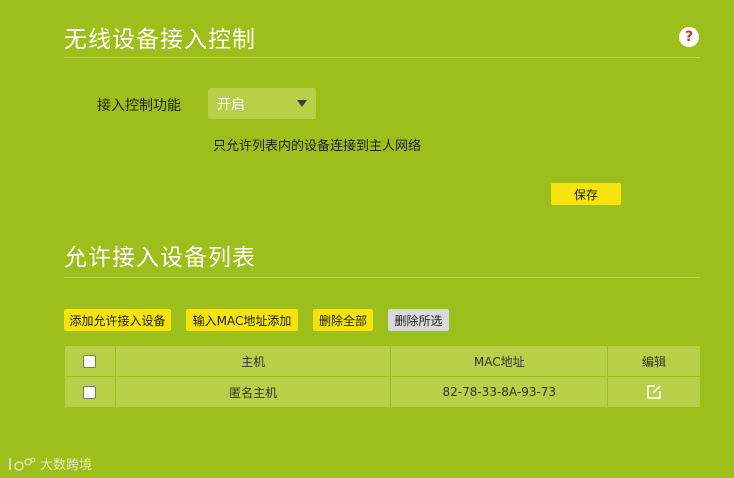  What do you see at coordinates (654, 361) in the screenshot?
I see `column-header-edit: 编辑` at bounding box center [654, 361].